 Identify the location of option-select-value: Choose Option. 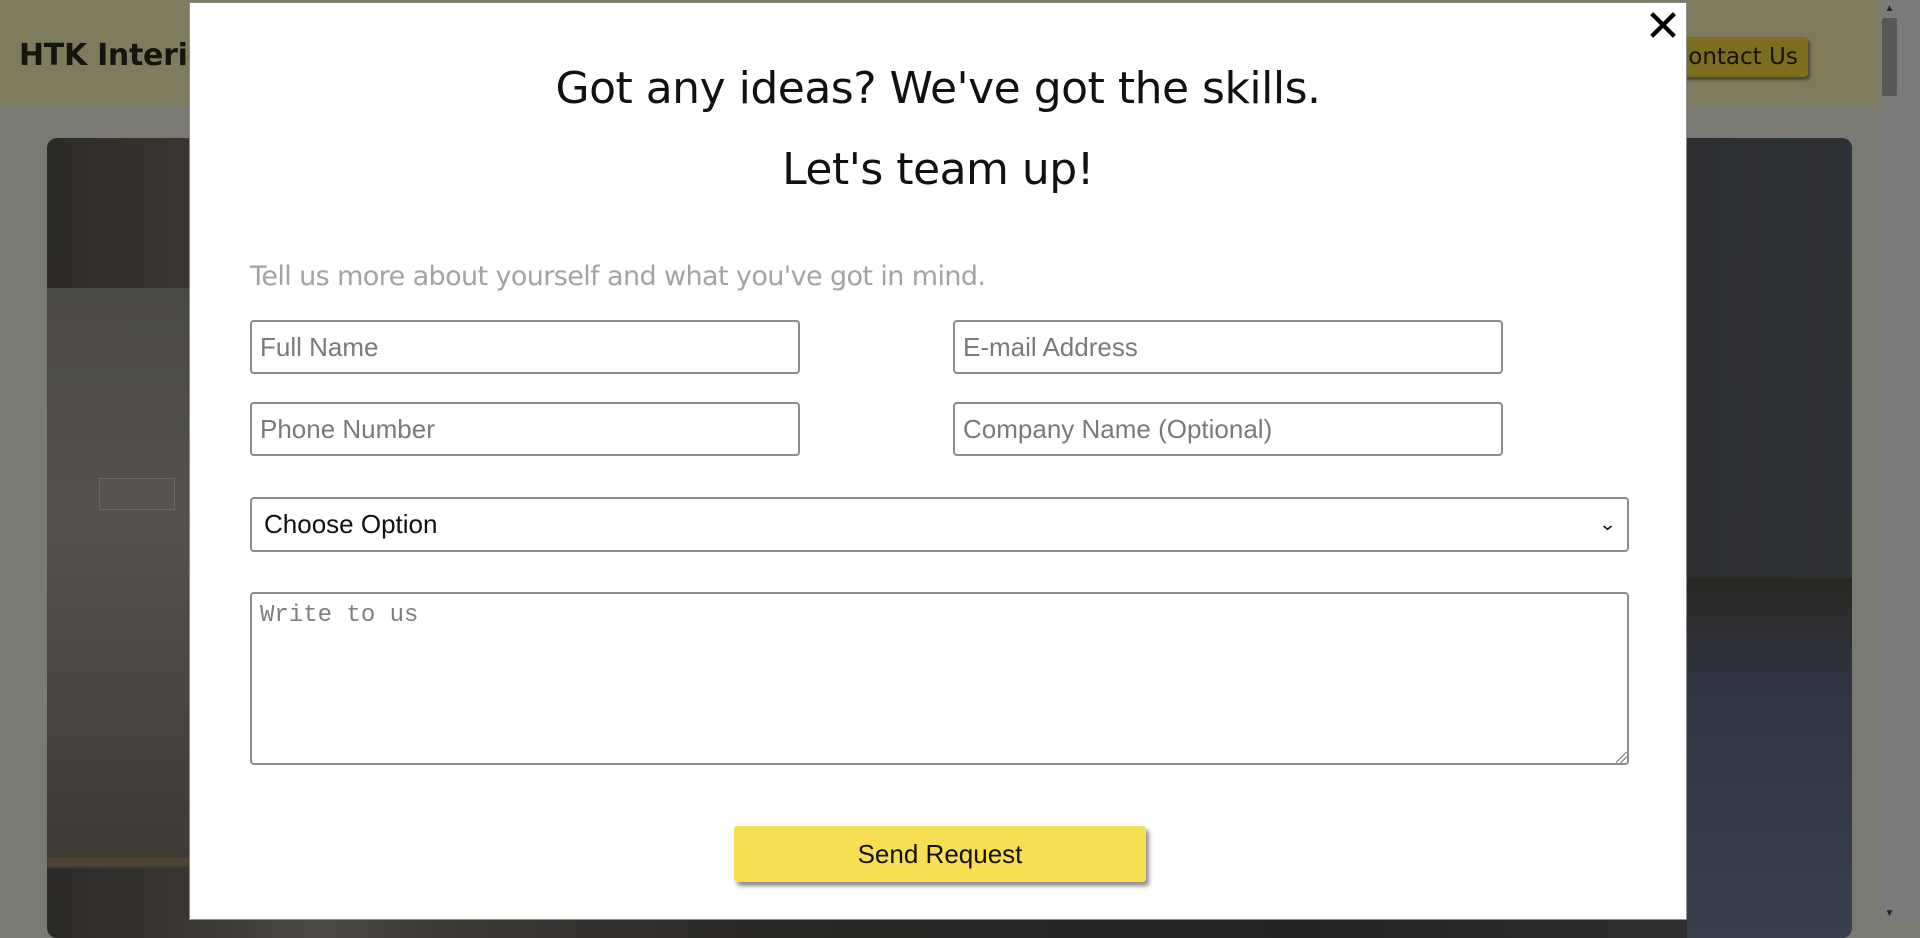
(351, 524).